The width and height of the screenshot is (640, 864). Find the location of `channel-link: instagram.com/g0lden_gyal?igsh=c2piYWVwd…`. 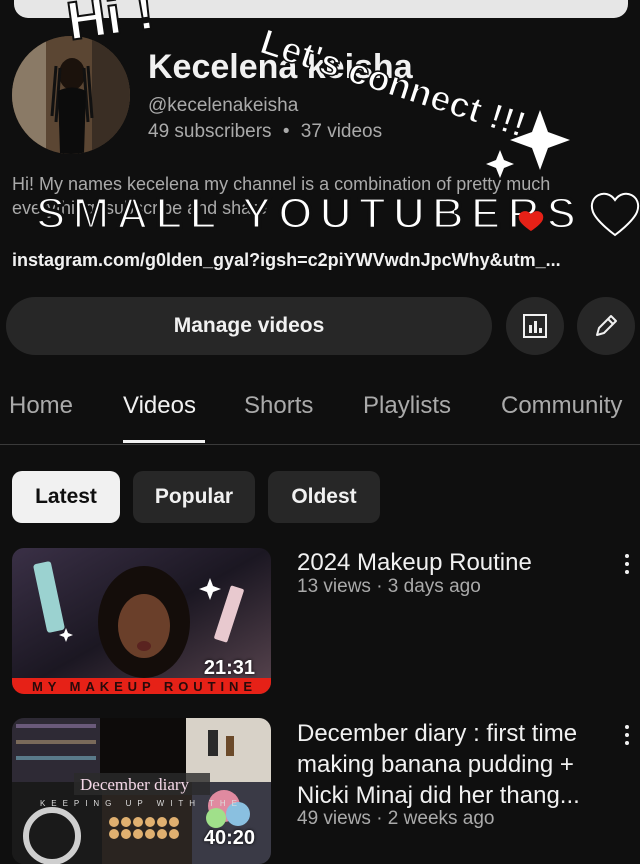

channel-link: instagram.com/g0lden_gyal?igsh=c2piYWVwd… is located at coordinates (320, 260).